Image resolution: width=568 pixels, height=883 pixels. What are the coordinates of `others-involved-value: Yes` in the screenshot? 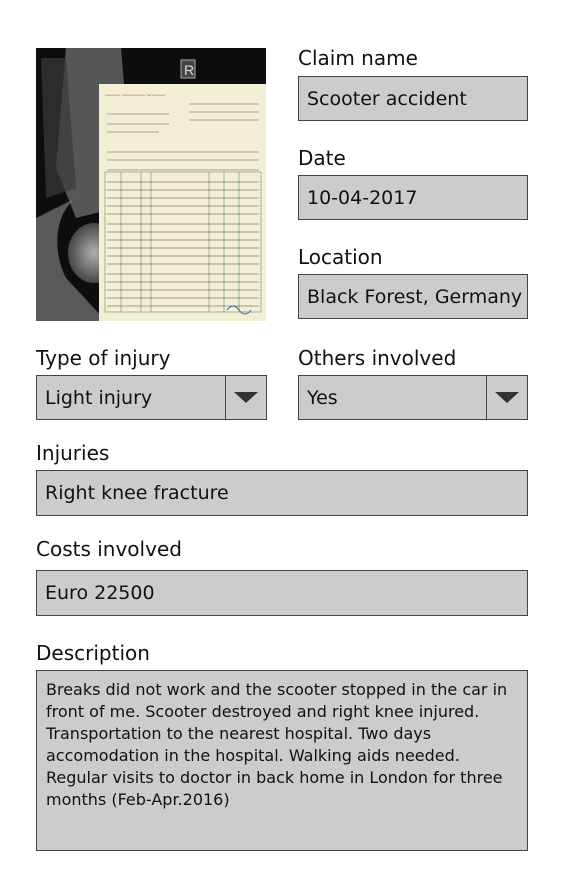 It's located at (322, 397).